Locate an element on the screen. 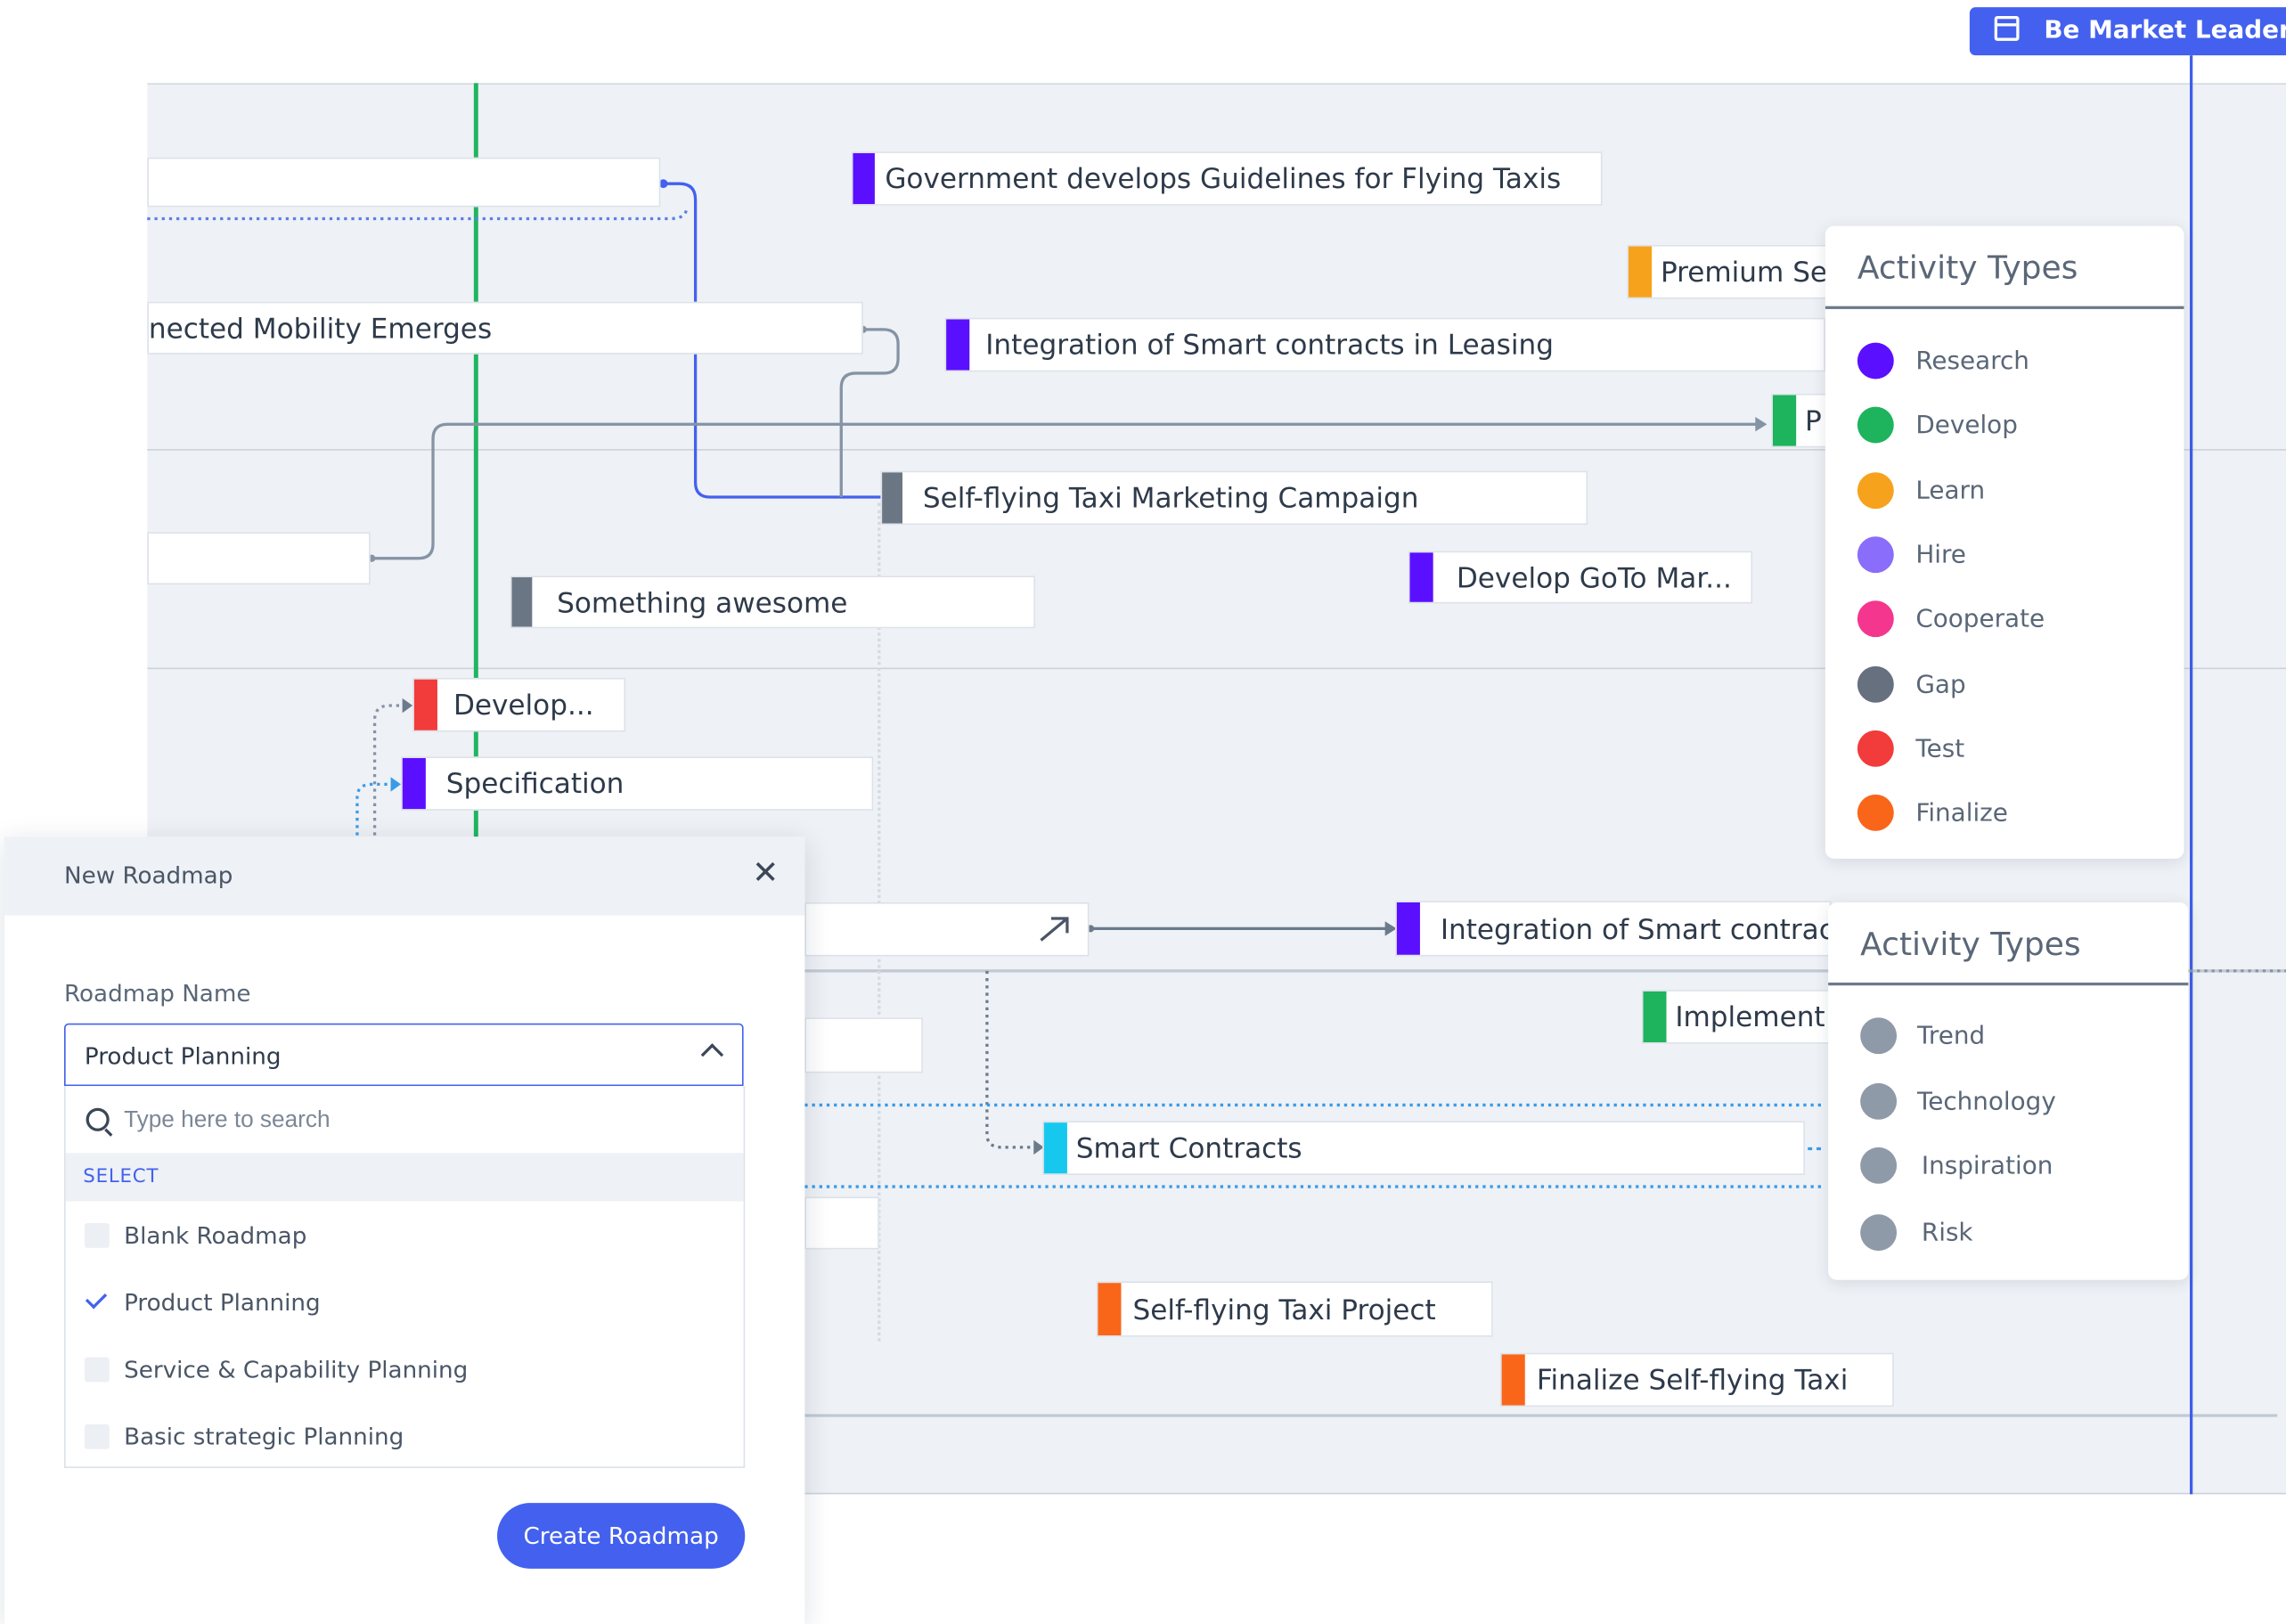 Image resolution: width=2286 pixels, height=1624 pixels. risk-icon is located at coordinates (1879, 1233).